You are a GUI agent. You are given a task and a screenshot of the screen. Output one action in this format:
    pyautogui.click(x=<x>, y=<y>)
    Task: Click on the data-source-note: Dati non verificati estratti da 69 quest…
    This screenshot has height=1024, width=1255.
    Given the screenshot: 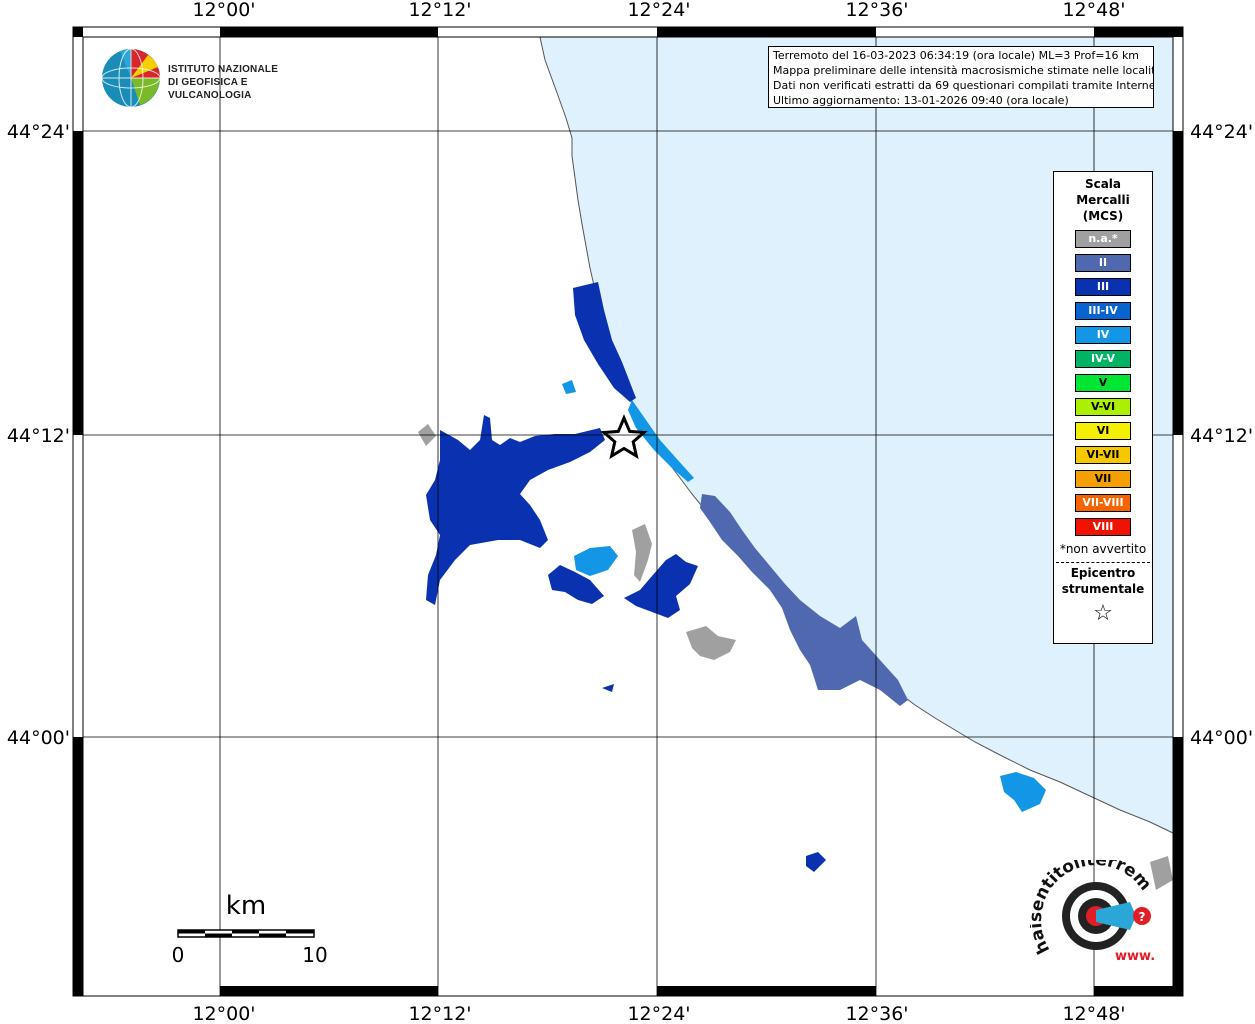 What is the action you would take?
    pyautogui.click(x=963, y=85)
    